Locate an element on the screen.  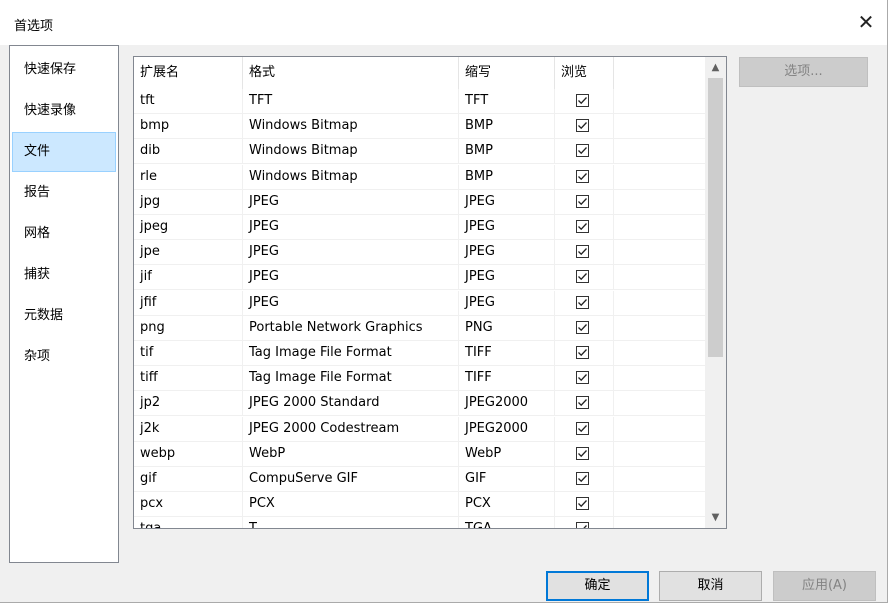
table-row: tga T... TGA is located at coordinates (420, 522).